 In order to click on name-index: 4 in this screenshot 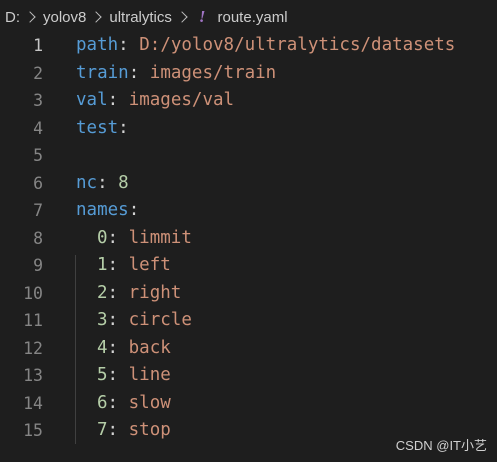, I will do `click(102, 347)`.